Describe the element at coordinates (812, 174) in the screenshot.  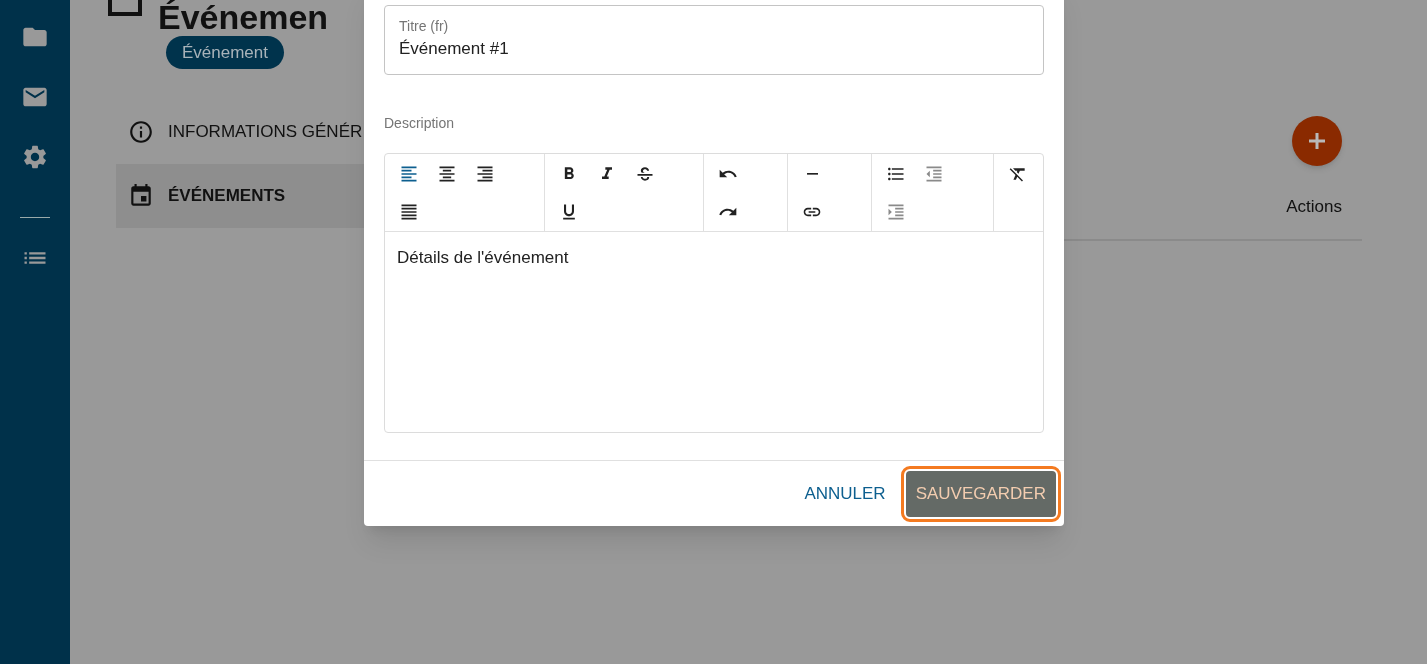
I see `horizontal-rule-icon` at that location.